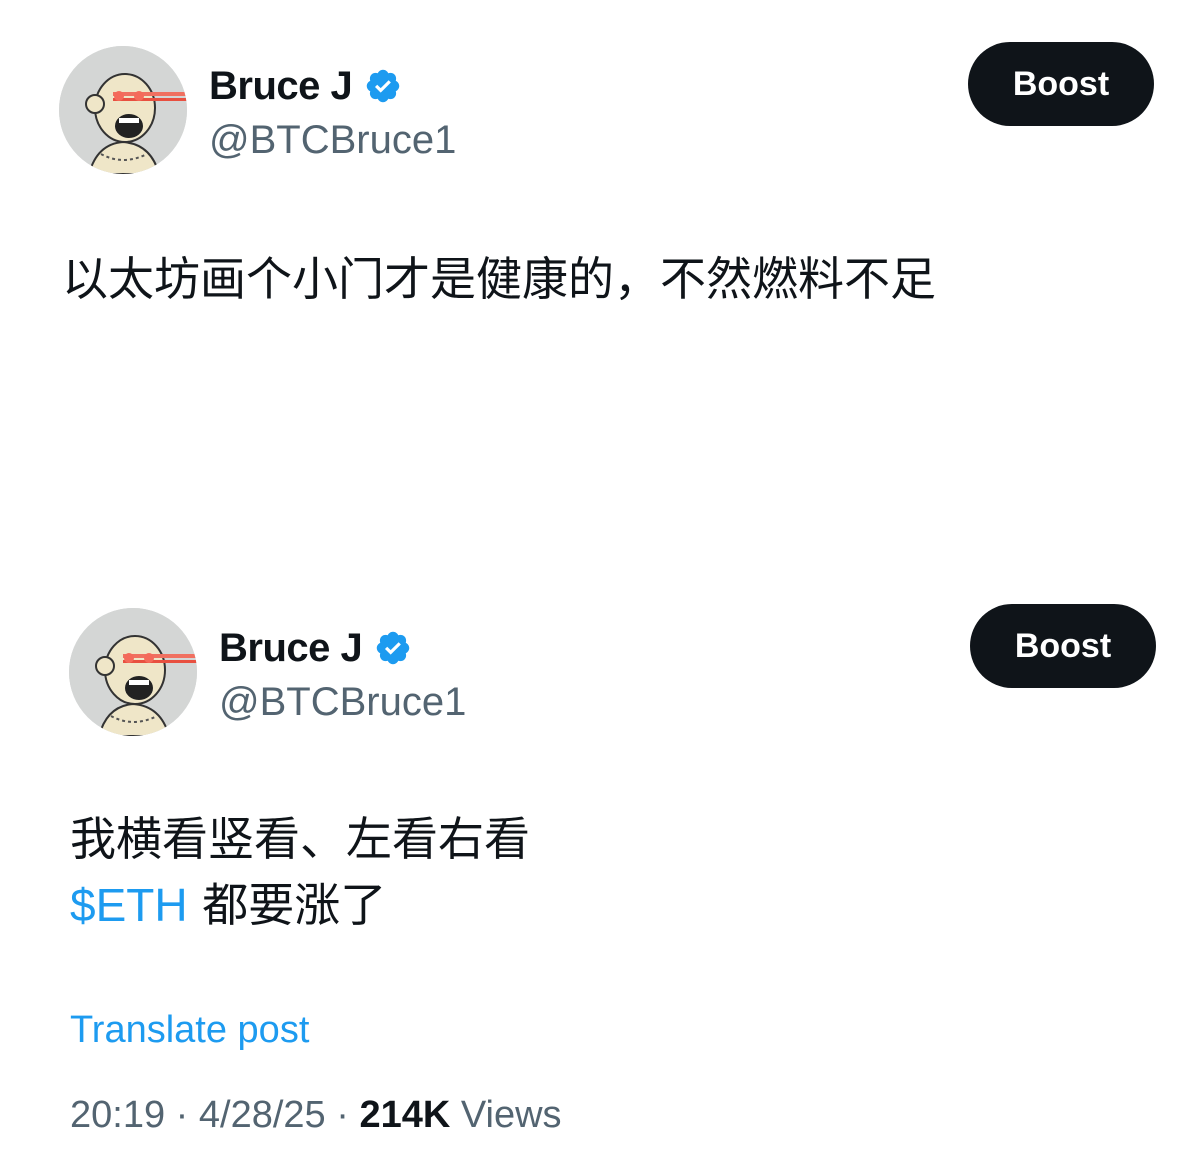 The image size is (1200, 1175). Describe the element at coordinates (294, 905) in the screenshot. I see `post-text-rest: 都要涨了` at that location.